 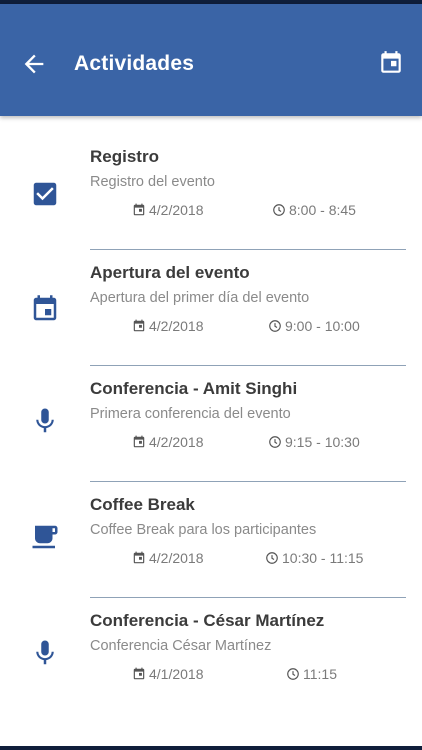 I want to click on calendar-icon, so click(x=391, y=63).